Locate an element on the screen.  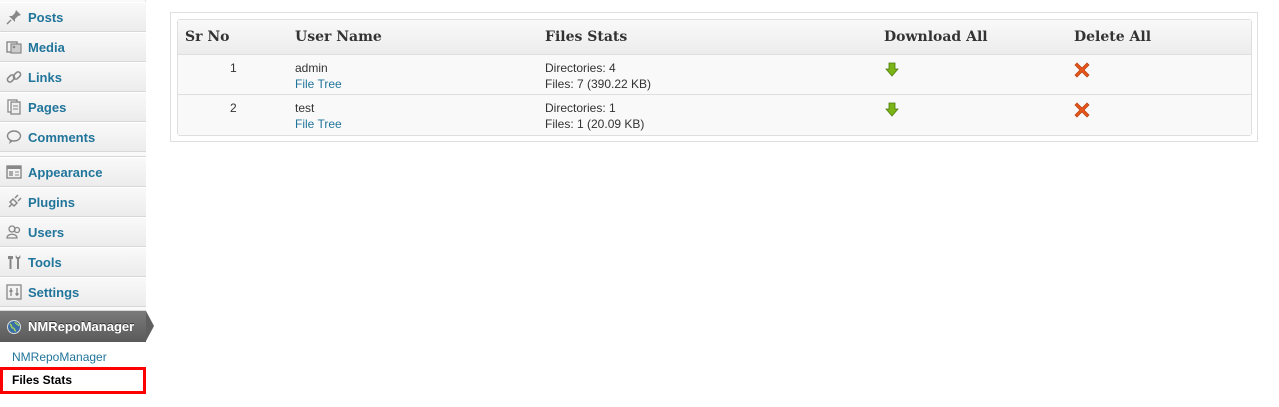
user-name: admin is located at coordinates (311, 68).